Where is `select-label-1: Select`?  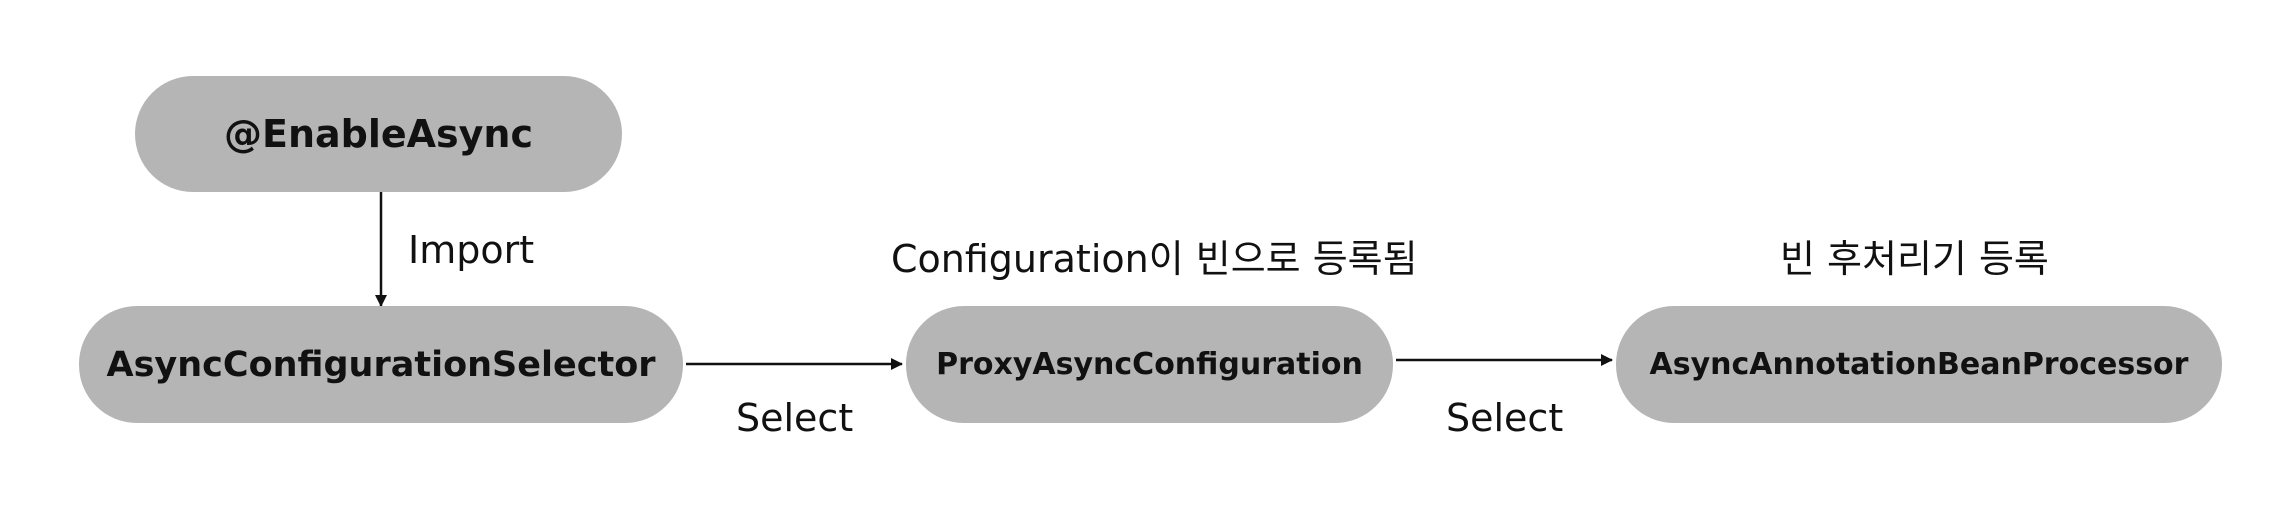 select-label-1: Select is located at coordinates (795, 418).